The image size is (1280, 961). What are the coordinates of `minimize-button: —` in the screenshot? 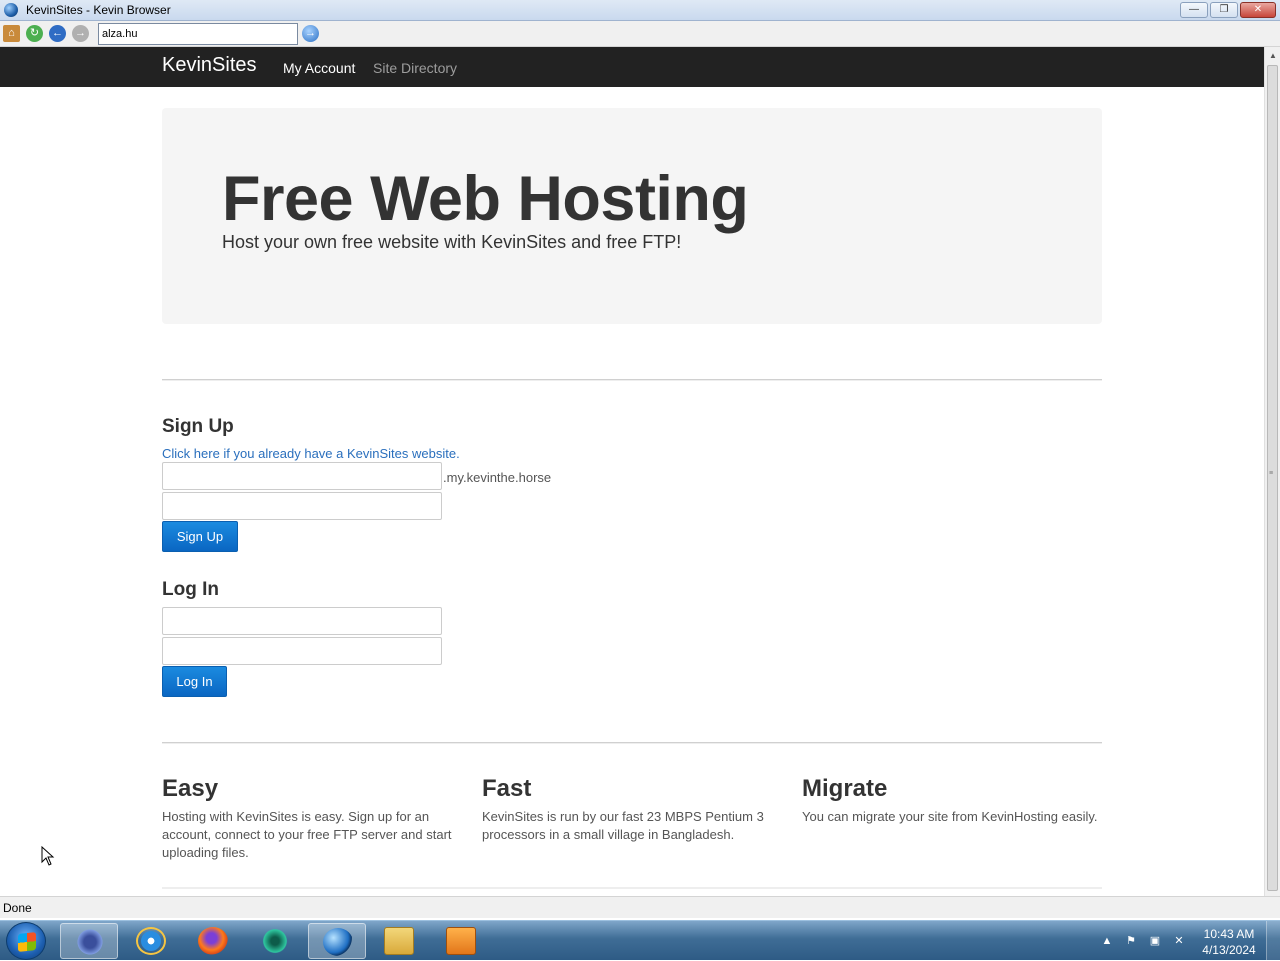 It's located at (1194, 10).